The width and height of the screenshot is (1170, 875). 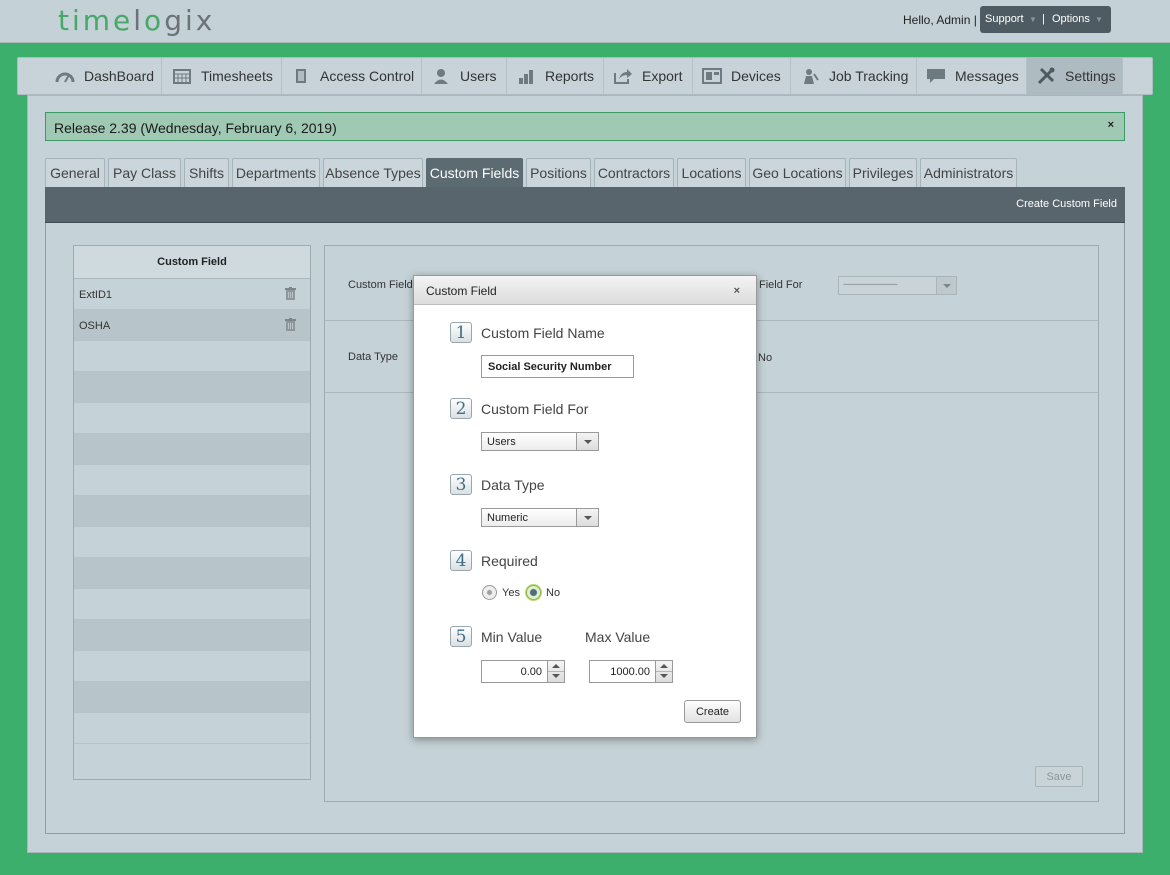 I want to click on support-menu: Support, so click(x=1004, y=19).